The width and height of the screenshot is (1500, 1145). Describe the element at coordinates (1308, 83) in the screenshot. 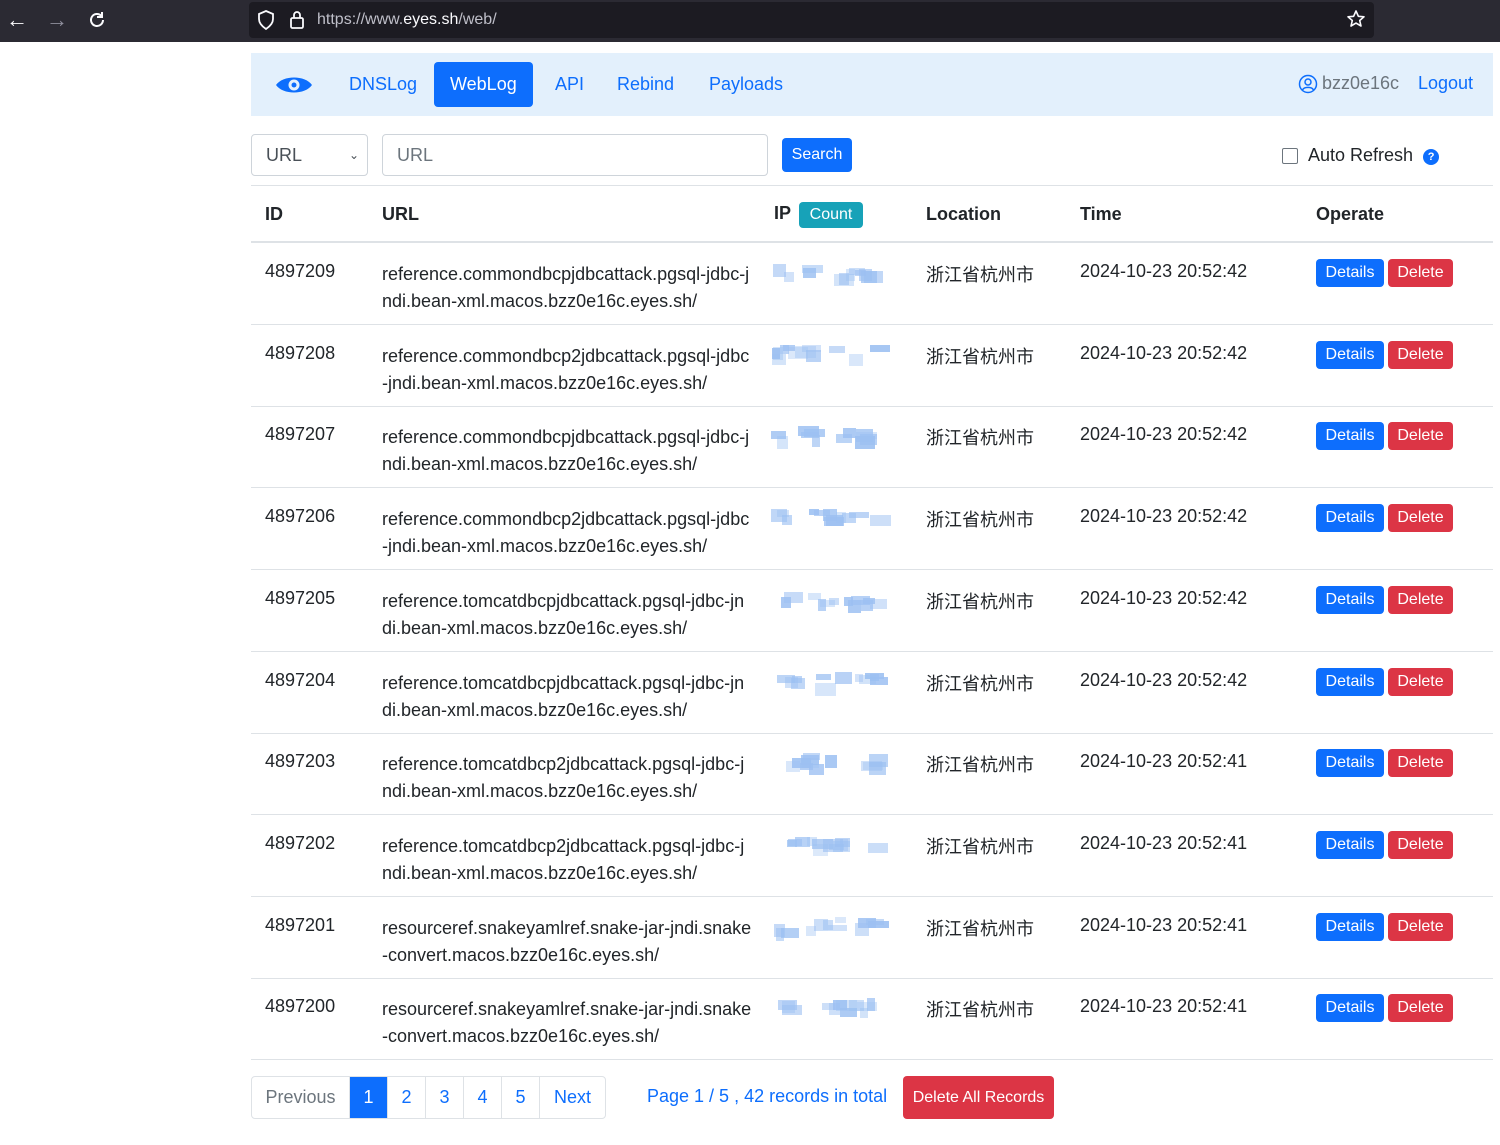

I see `user-icon` at that location.